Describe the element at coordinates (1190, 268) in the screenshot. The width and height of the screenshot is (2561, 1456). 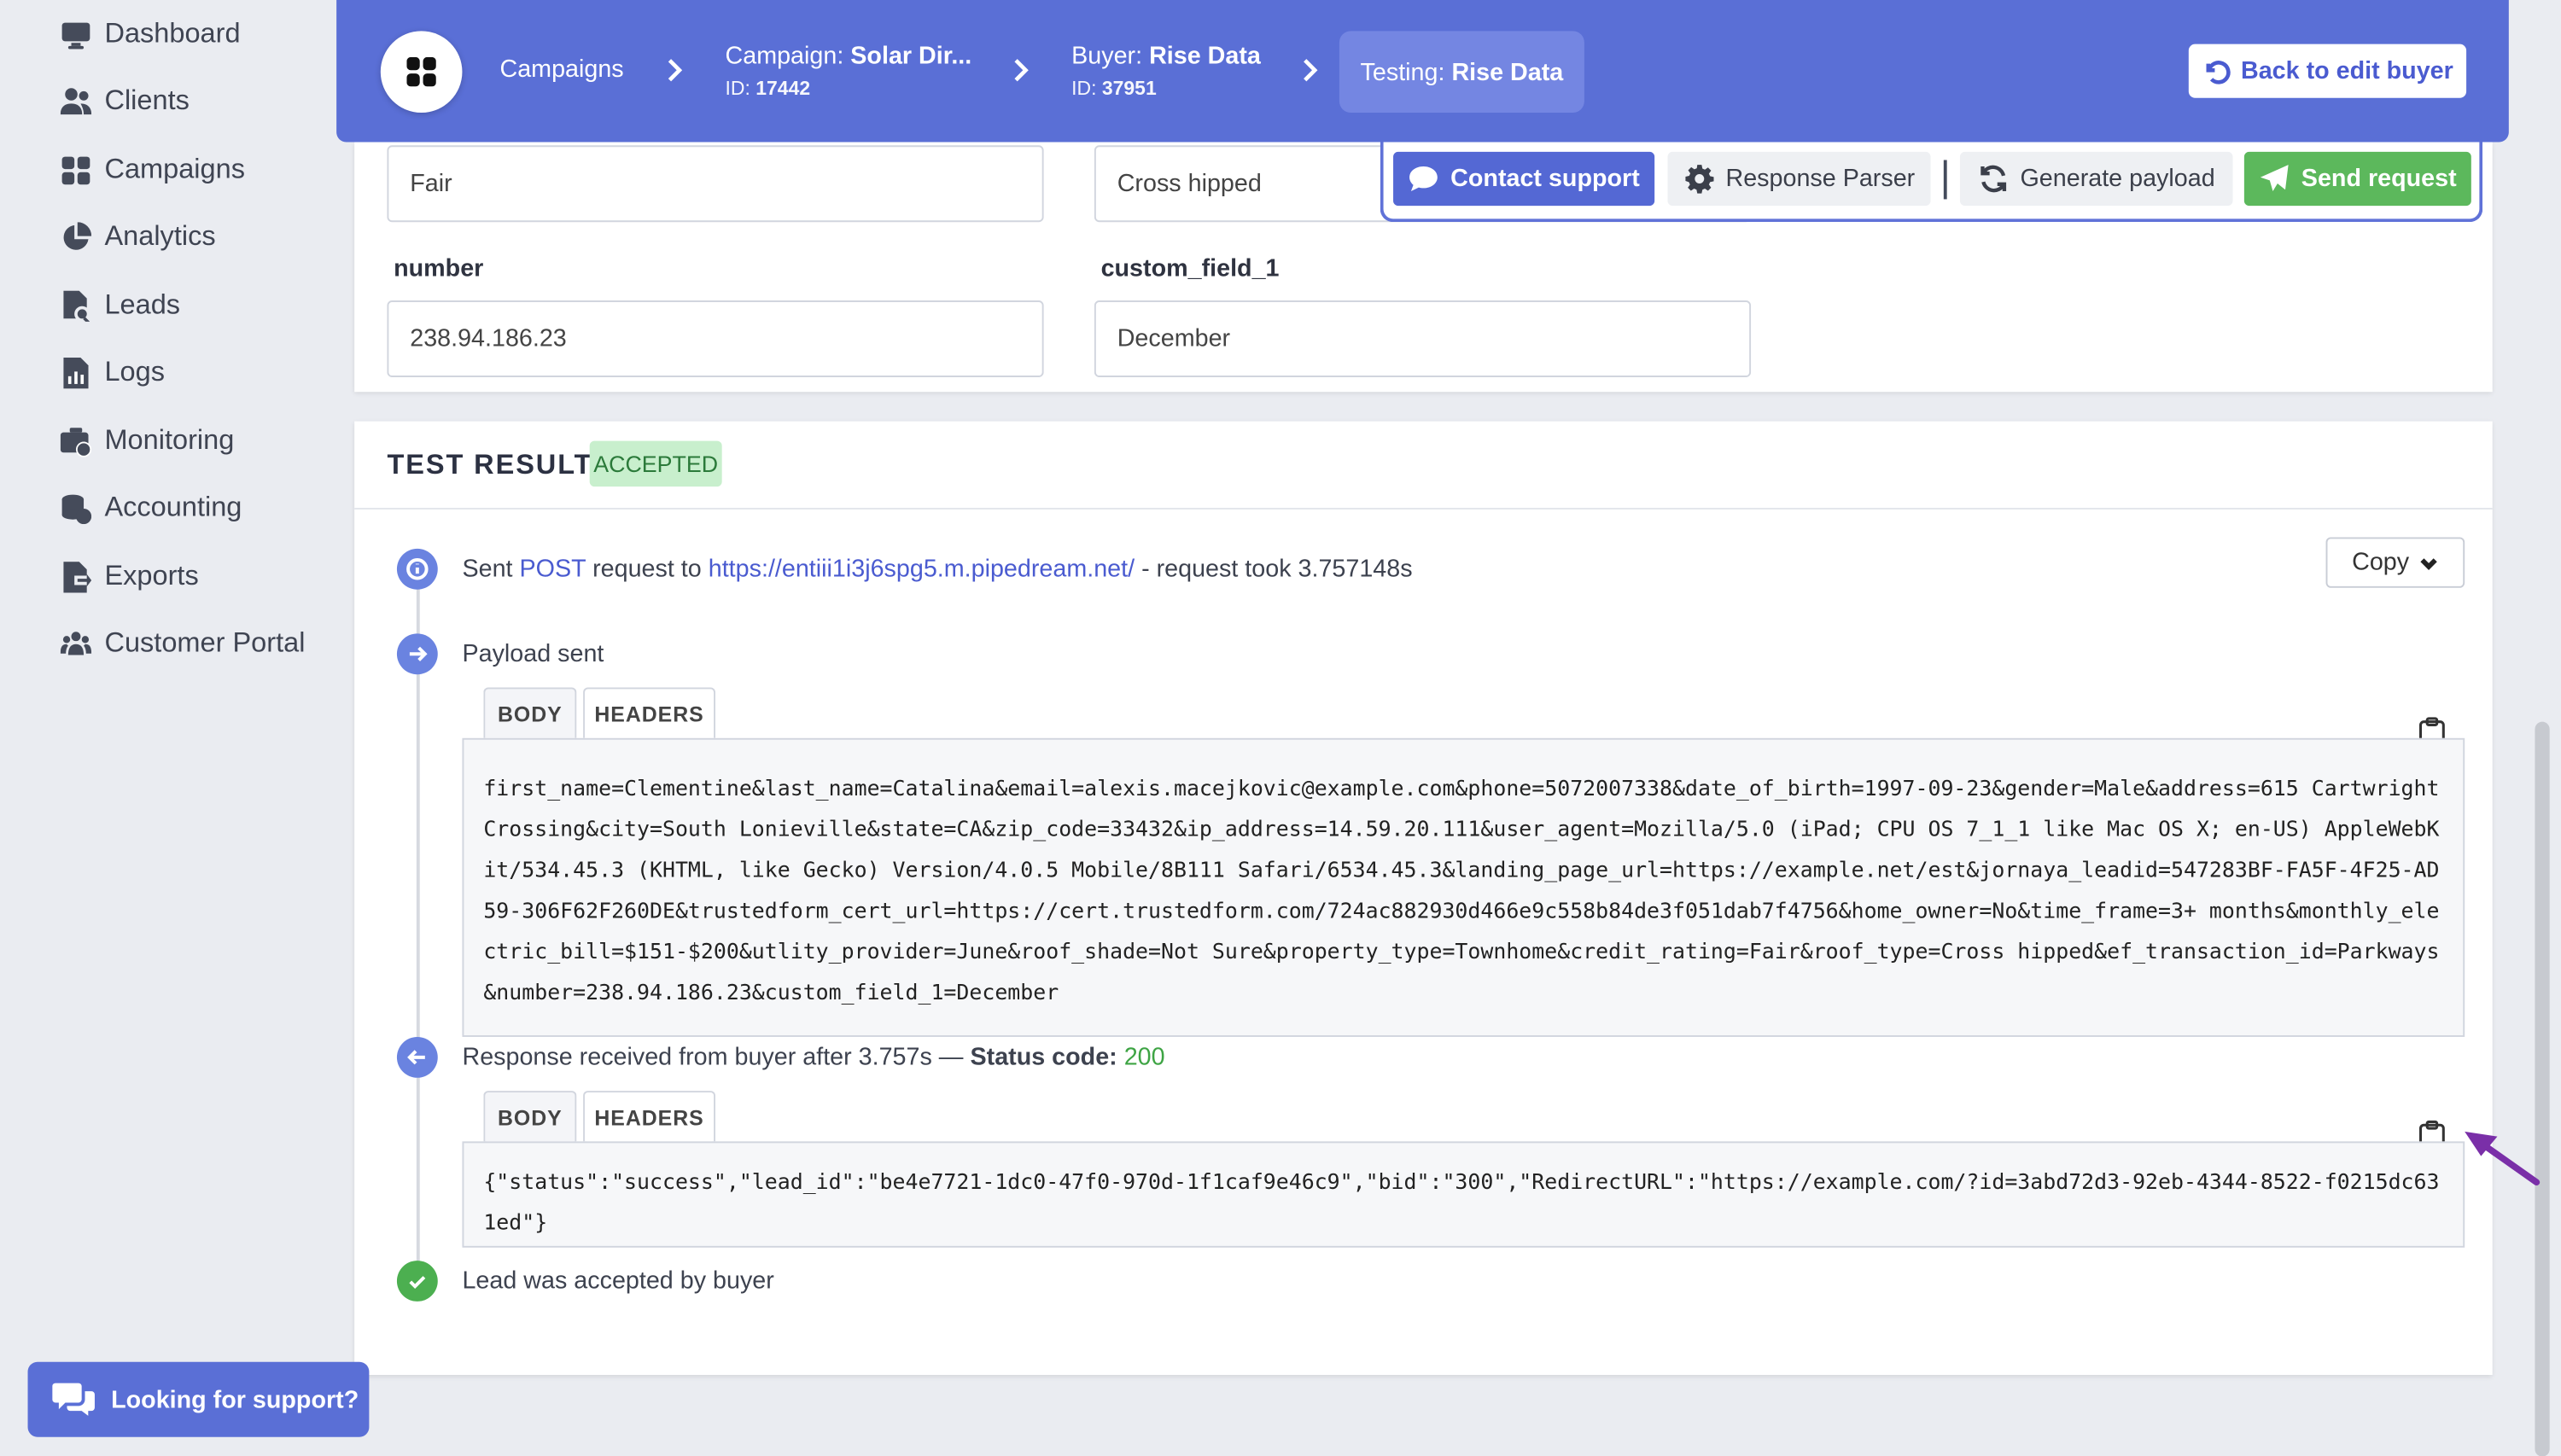
I see `custom-field-1-label: custom_field_1` at that location.